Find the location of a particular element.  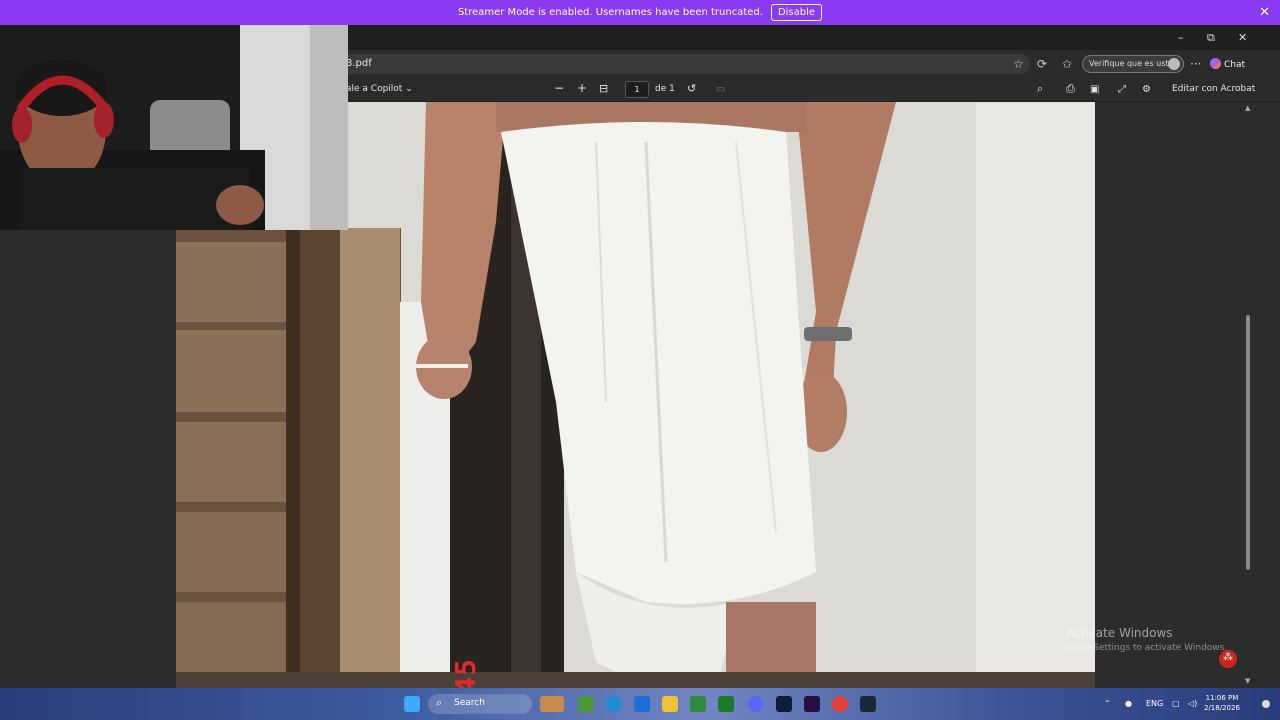

refresh-extension-icon: ⟳ is located at coordinates (1042, 64).